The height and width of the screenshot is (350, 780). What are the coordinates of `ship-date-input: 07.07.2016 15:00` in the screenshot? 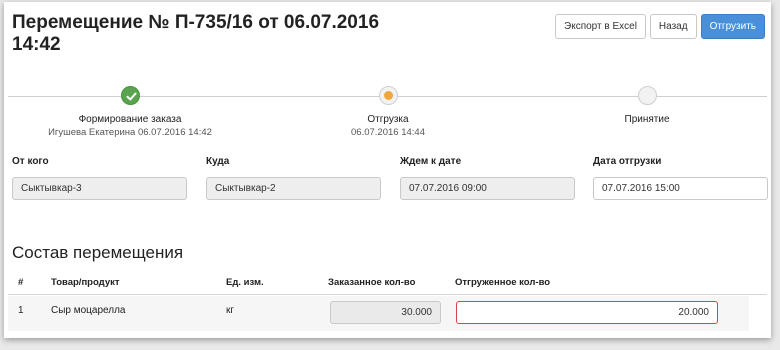 It's located at (680, 188).